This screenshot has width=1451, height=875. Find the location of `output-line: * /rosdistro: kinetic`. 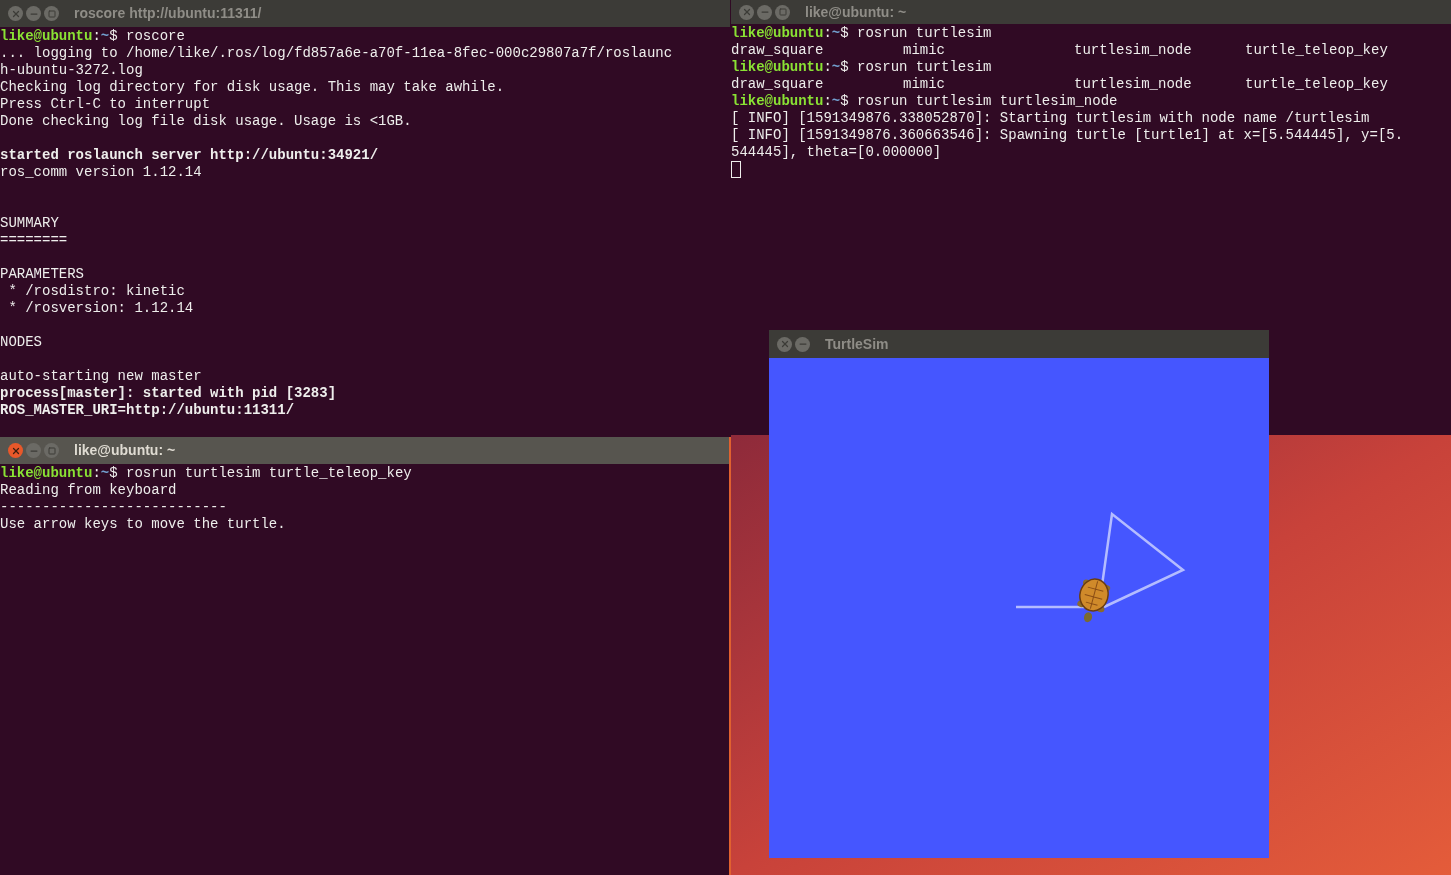

output-line: * /rosdistro: kinetic is located at coordinates (96, 291).